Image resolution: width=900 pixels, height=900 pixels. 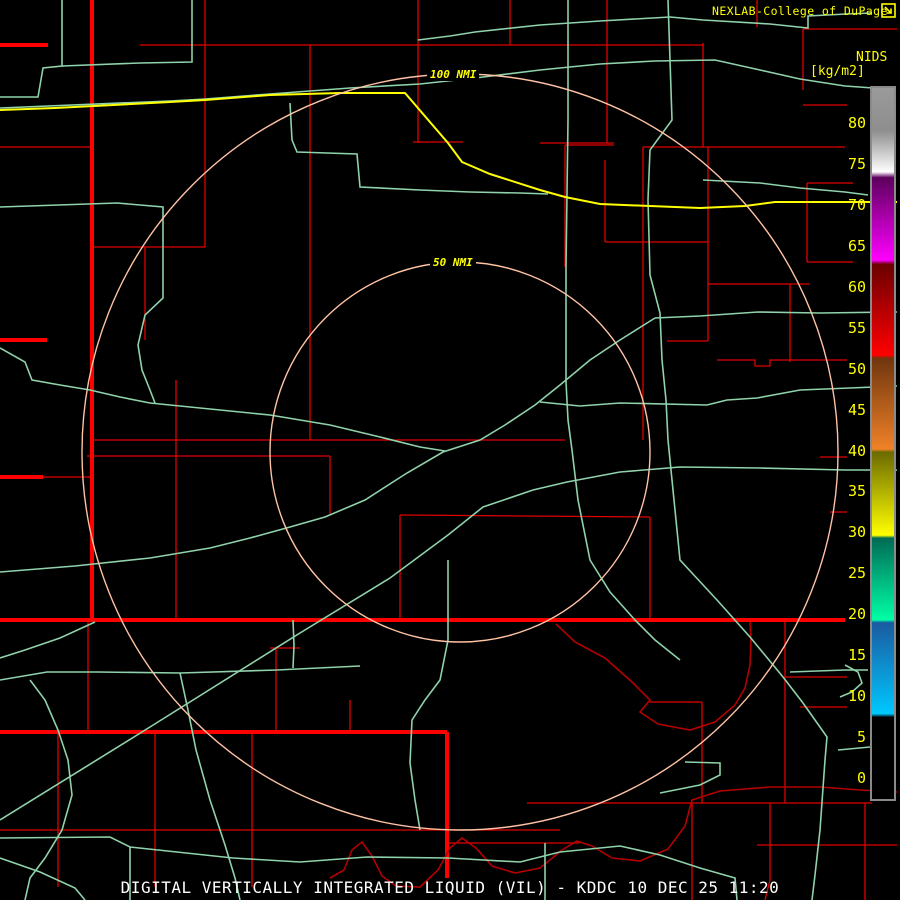 What do you see at coordinates (453, 262) in the screenshot?
I see `range-ring-label-50nmi: 50 NMI` at bounding box center [453, 262].